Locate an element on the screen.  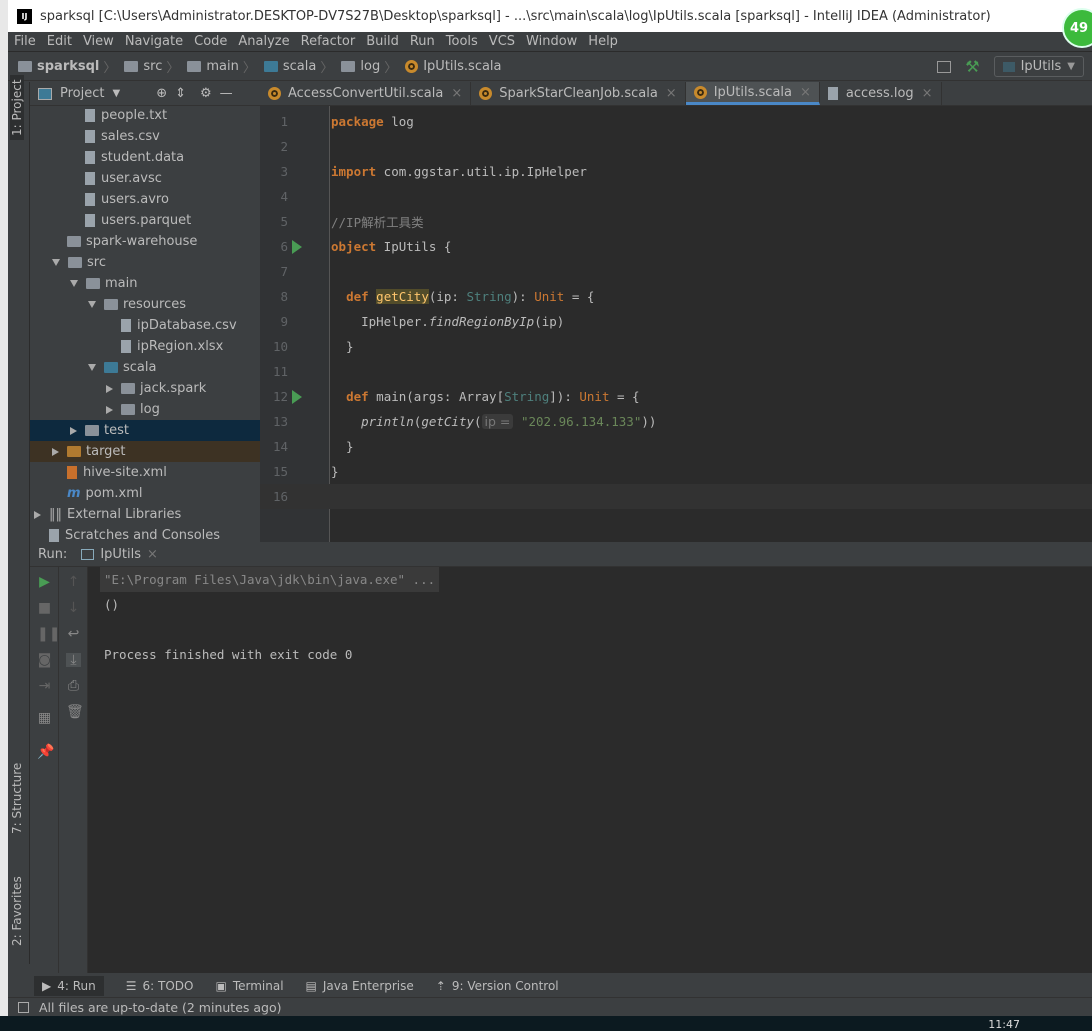
tool-tab--run: ▶ 4: Run is located at coordinates (69, 986).